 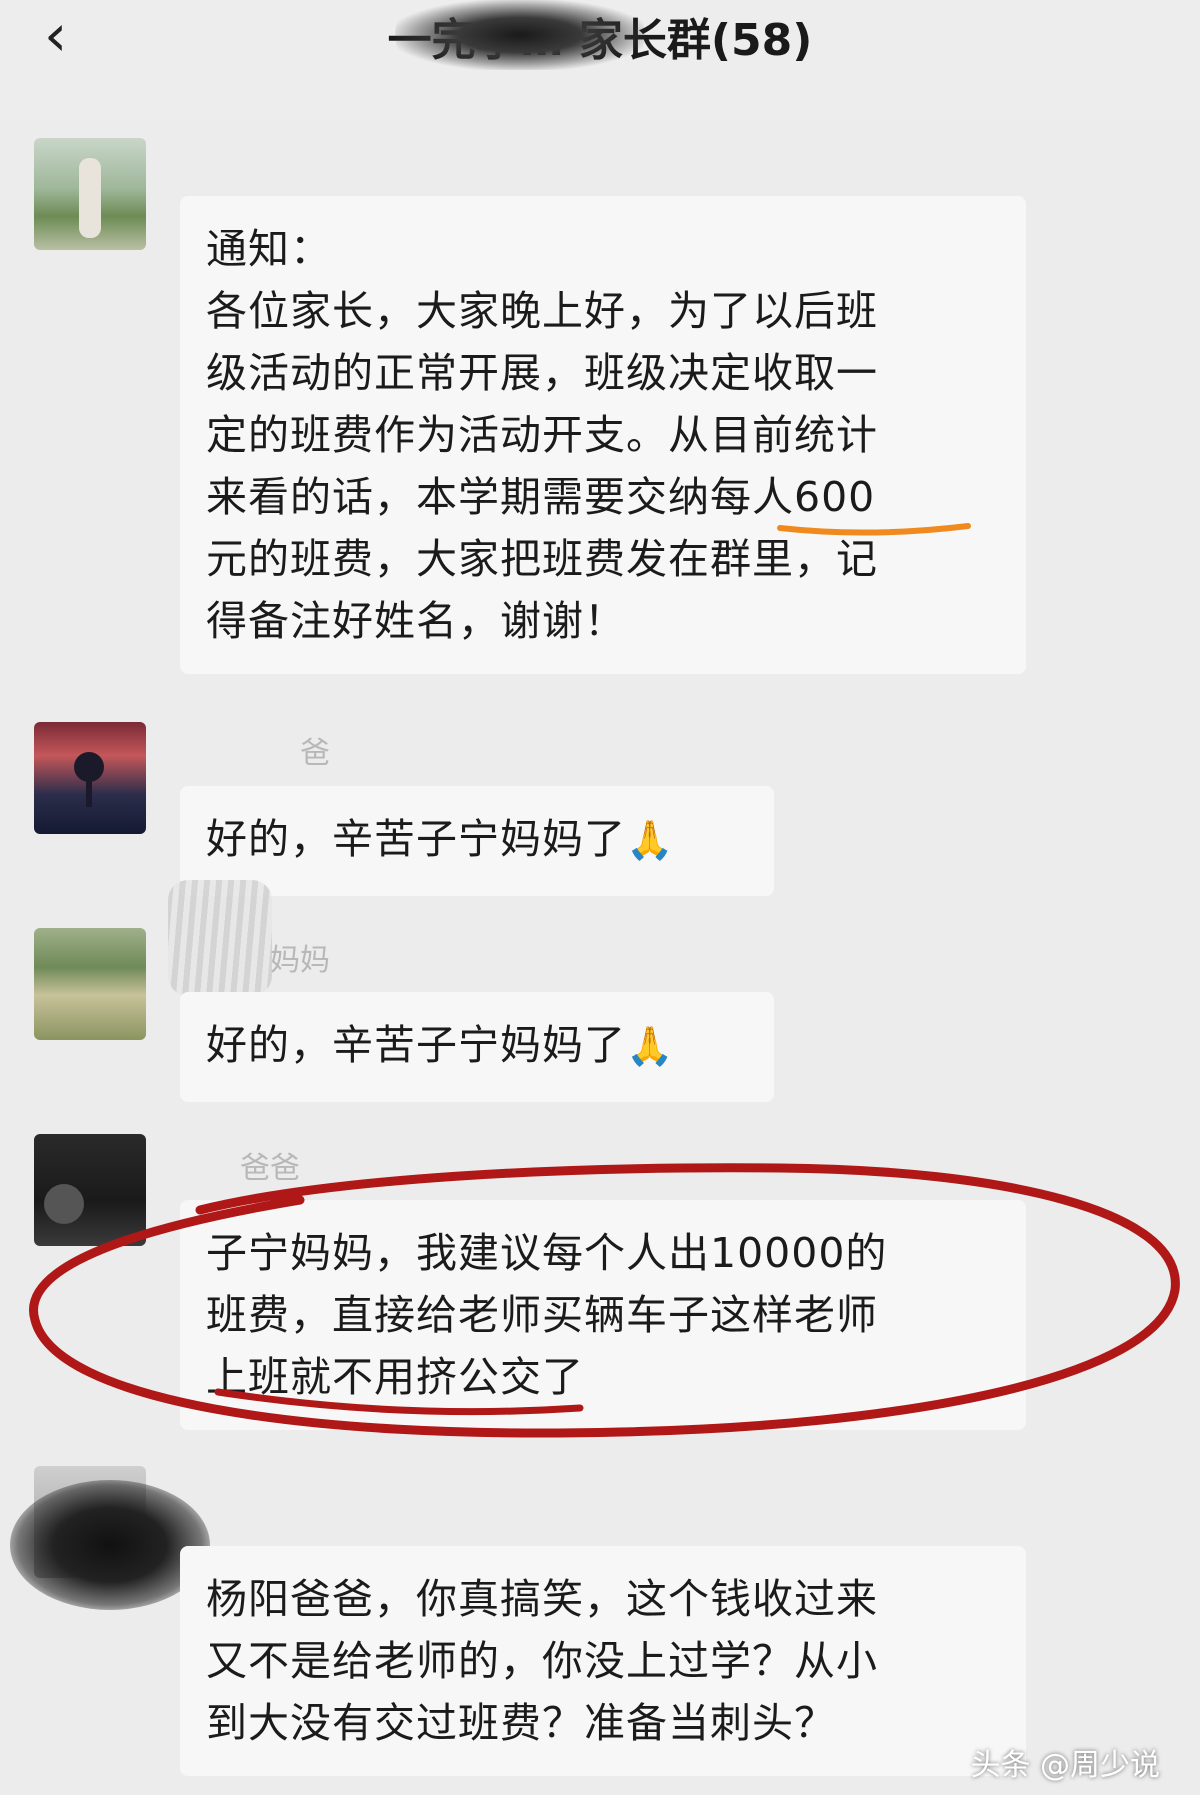 I want to click on sender-name: 妈妈, so click(x=300, y=960).